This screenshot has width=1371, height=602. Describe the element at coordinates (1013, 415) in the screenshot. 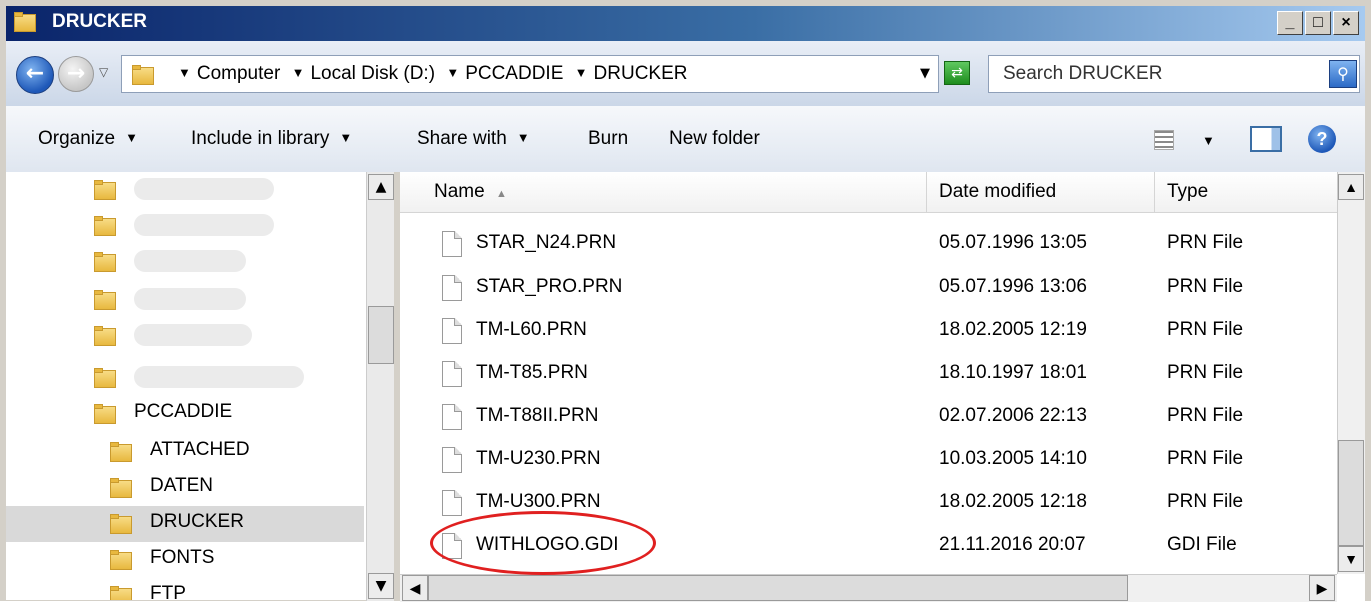

I see `file-date: 02.07.2006 22:13` at that location.